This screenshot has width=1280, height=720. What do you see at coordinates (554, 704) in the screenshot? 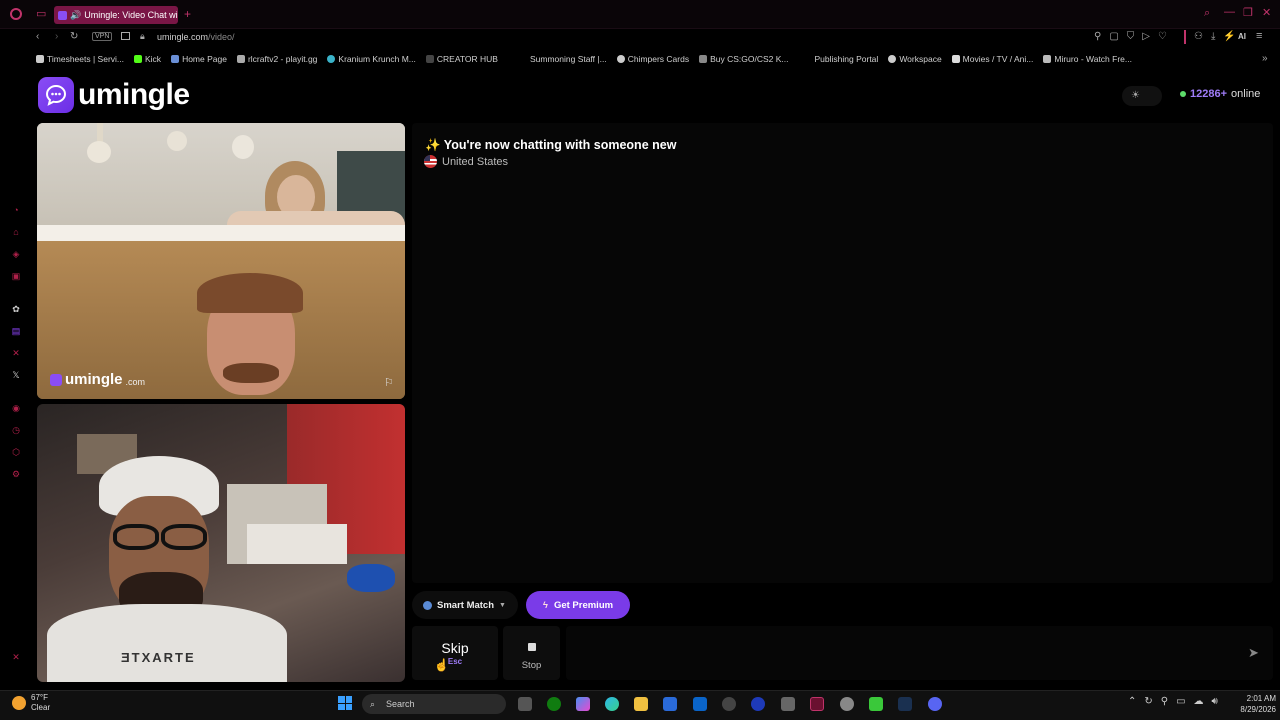
I see `xbox-icon` at bounding box center [554, 704].